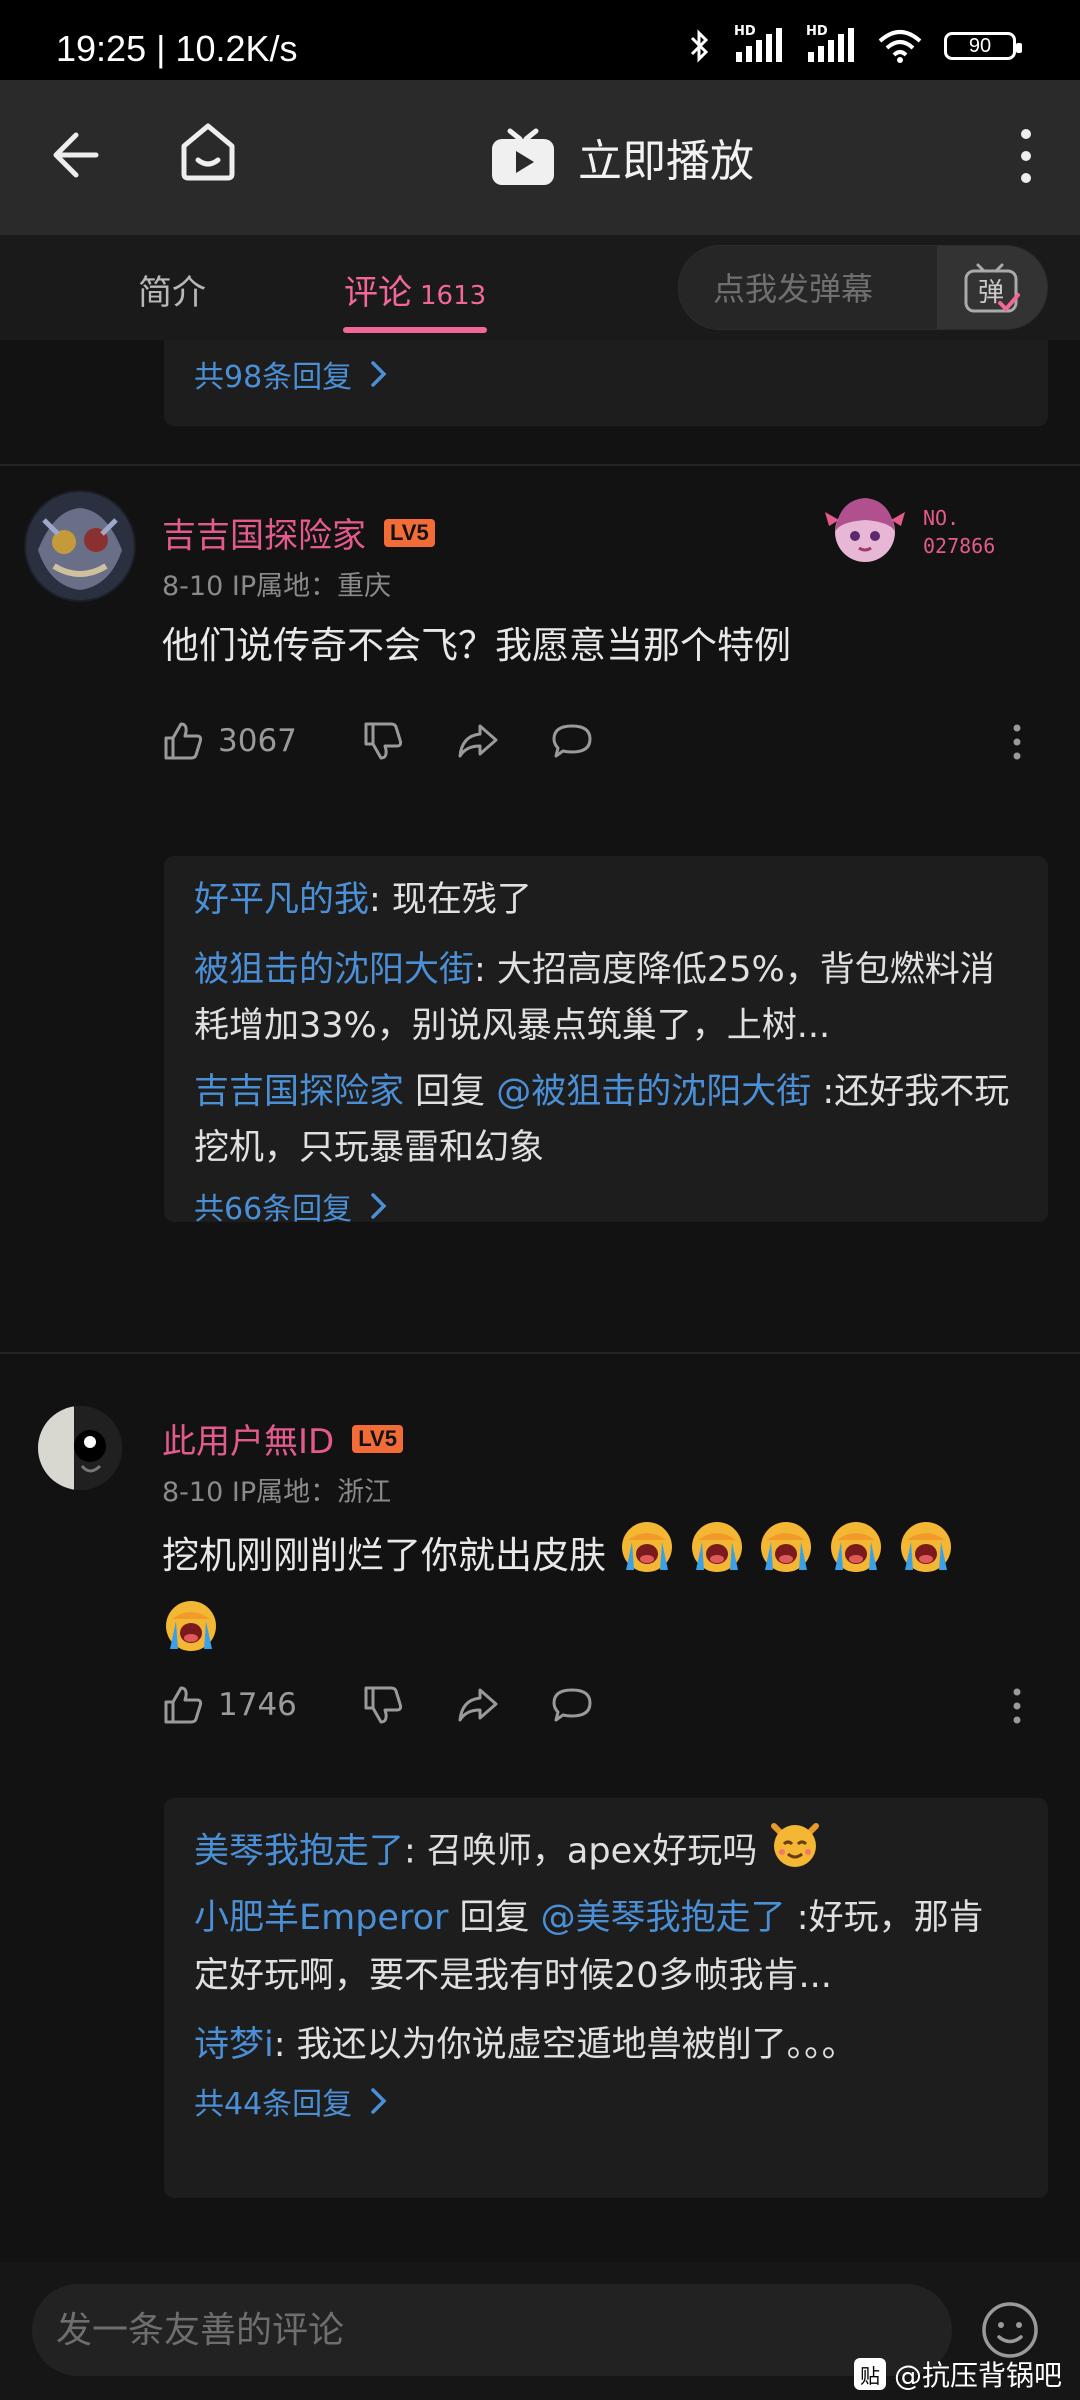  What do you see at coordinates (959, 532) in the screenshot?
I see `fan-badge-number: NO. 027866` at bounding box center [959, 532].